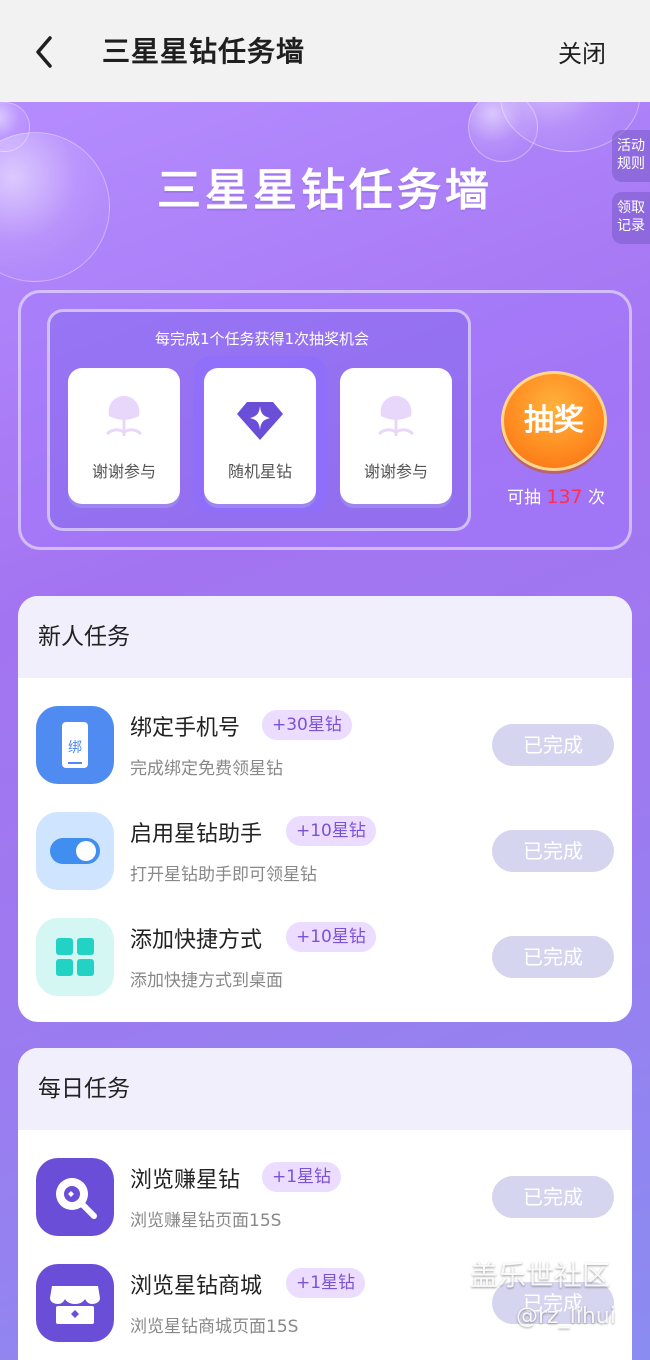 The height and width of the screenshot is (1360, 650). I want to click on browse-search-icon, so click(75, 1197).